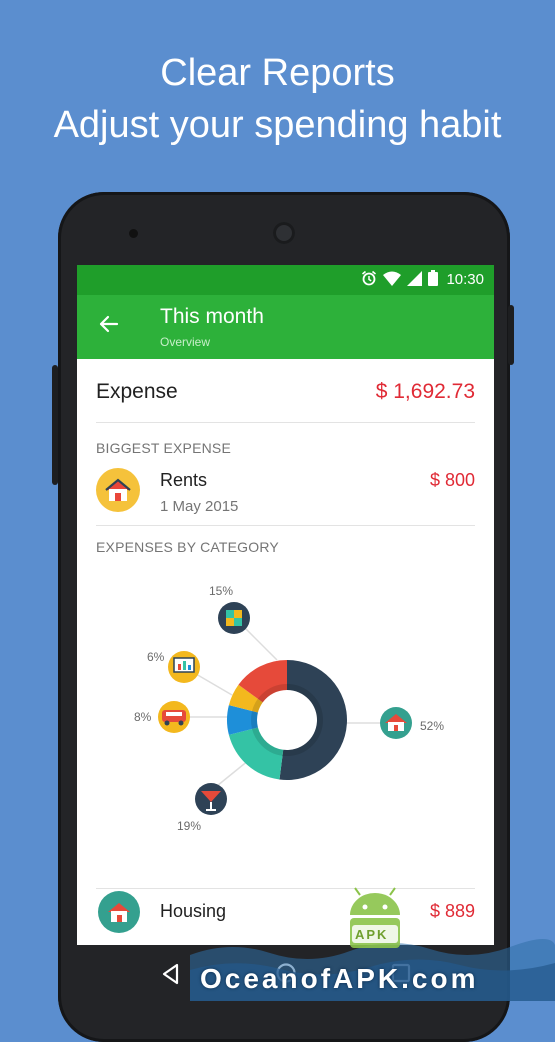 This screenshot has height=1042, width=555. Describe the element at coordinates (199, 506) in the screenshot. I see `biggest-expense-date: 1 May 2015` at that location.